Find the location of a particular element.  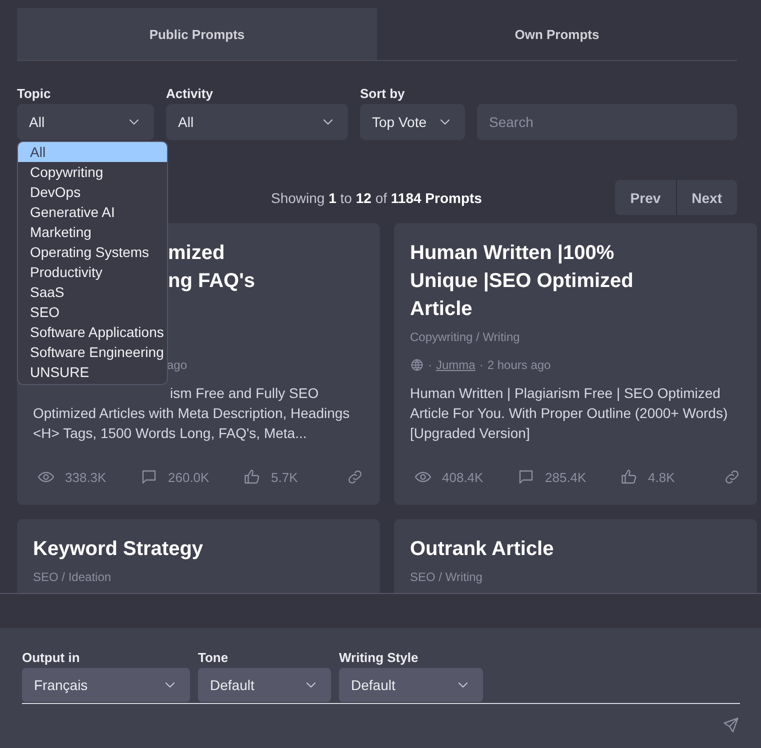

view-count: 338.3K is located at coordinates (85, 477).